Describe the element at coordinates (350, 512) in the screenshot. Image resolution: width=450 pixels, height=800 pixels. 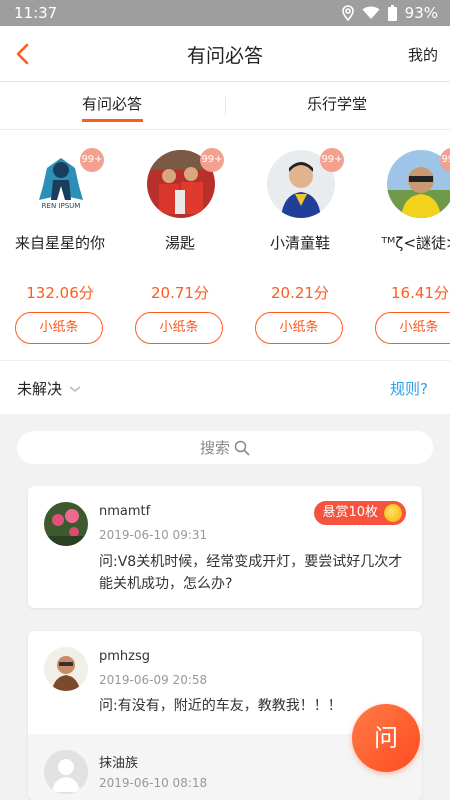
I see `reward-label: 悬赏10枚` at that location.